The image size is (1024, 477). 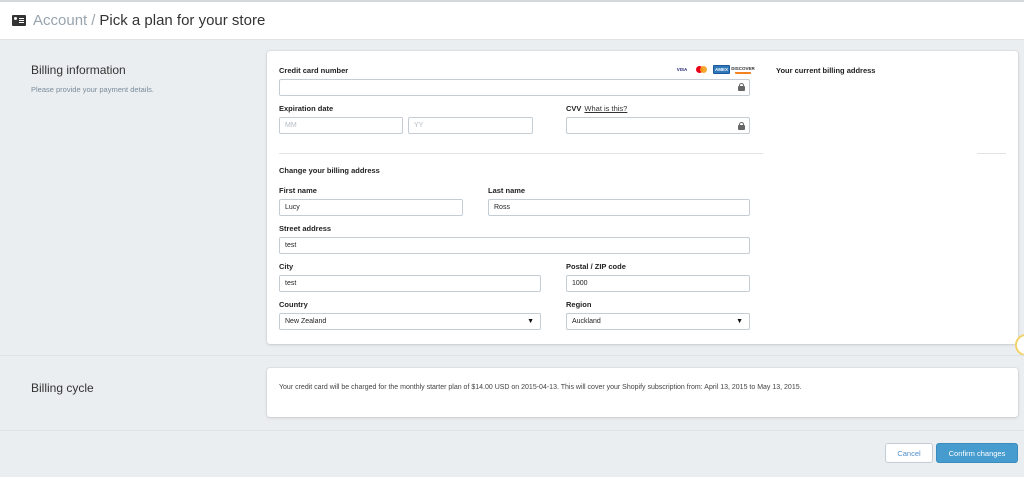 I want to click on country-value: New Zealand, so click(x=306, y=321).